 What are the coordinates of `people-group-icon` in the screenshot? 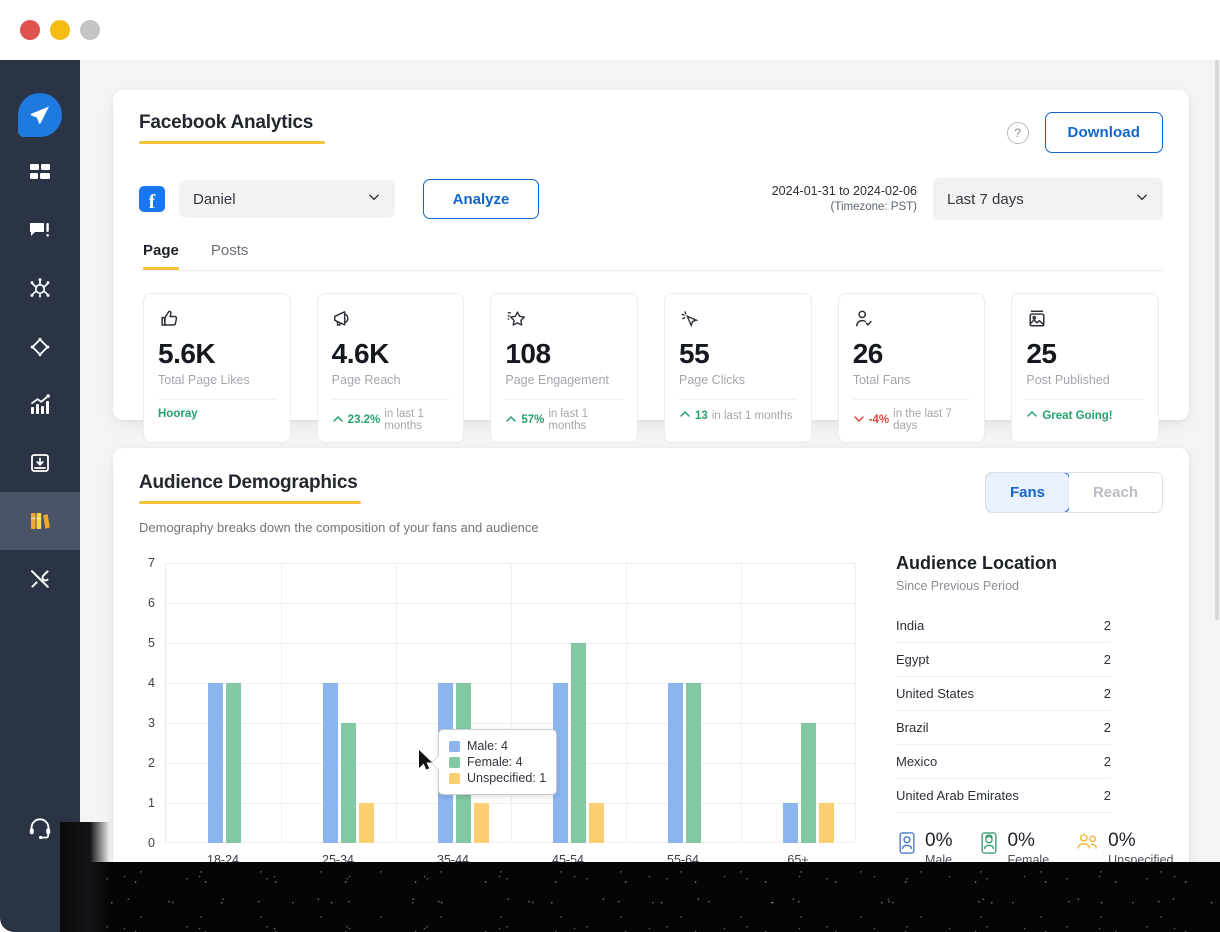 It's located at (1088, 845).